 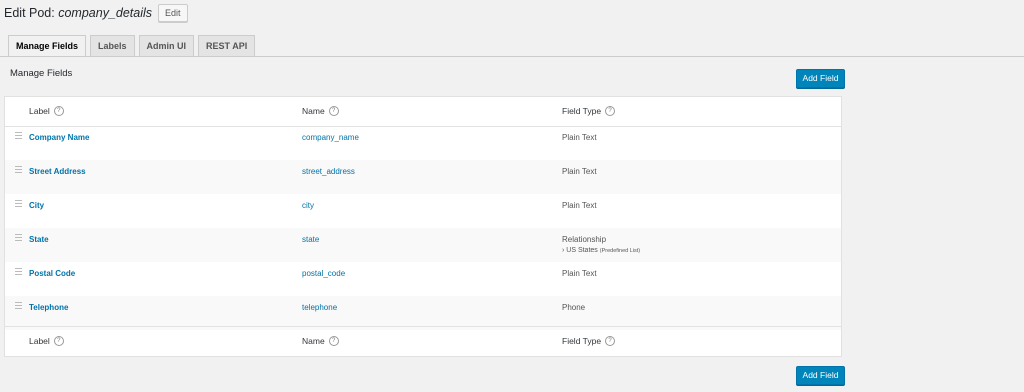 What do you see at coordinates (423, 112) in the screenshot?
I see `table-header: Label ? Name ? Field Type ?` at bounding box center [423, 112].